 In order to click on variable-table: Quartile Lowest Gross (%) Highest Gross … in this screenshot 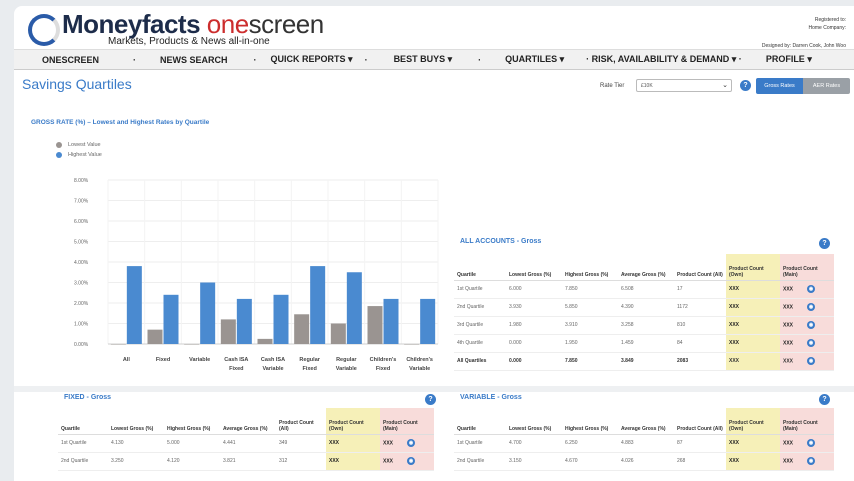, I will do `click(644, 439)`.